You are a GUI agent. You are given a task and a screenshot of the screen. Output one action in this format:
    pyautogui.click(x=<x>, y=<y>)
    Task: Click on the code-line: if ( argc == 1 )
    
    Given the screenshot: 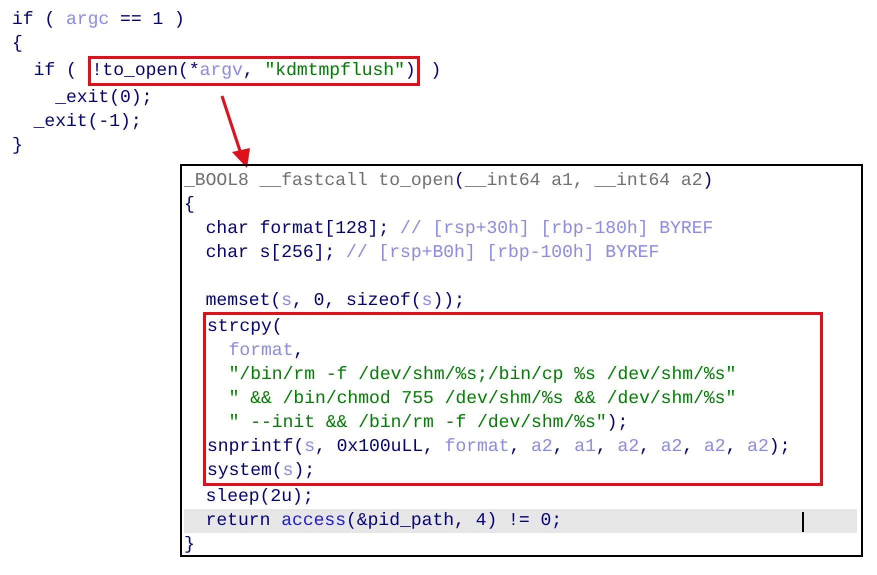 What is the action you would take?
    pyautogui.click(x=99, y=20)
    